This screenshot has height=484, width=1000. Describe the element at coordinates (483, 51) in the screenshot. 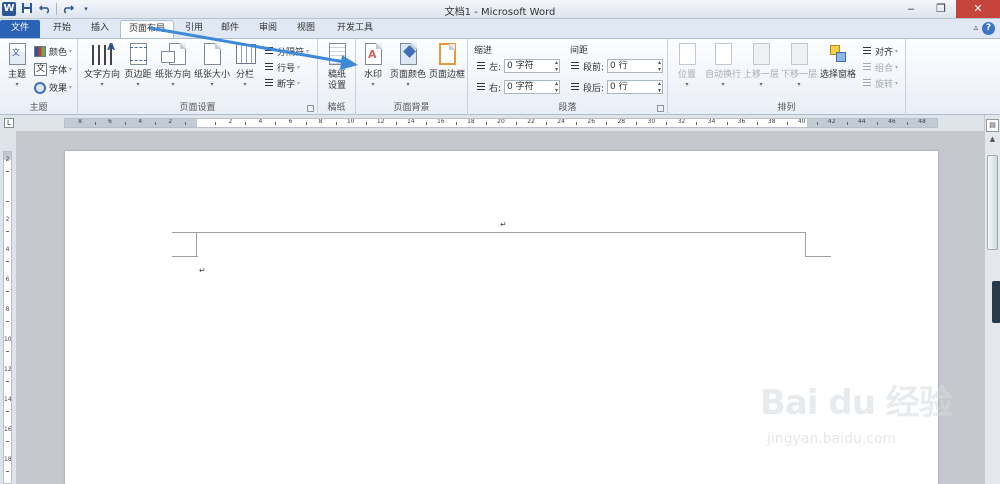

I see `indent-header: 缩进` at that location.